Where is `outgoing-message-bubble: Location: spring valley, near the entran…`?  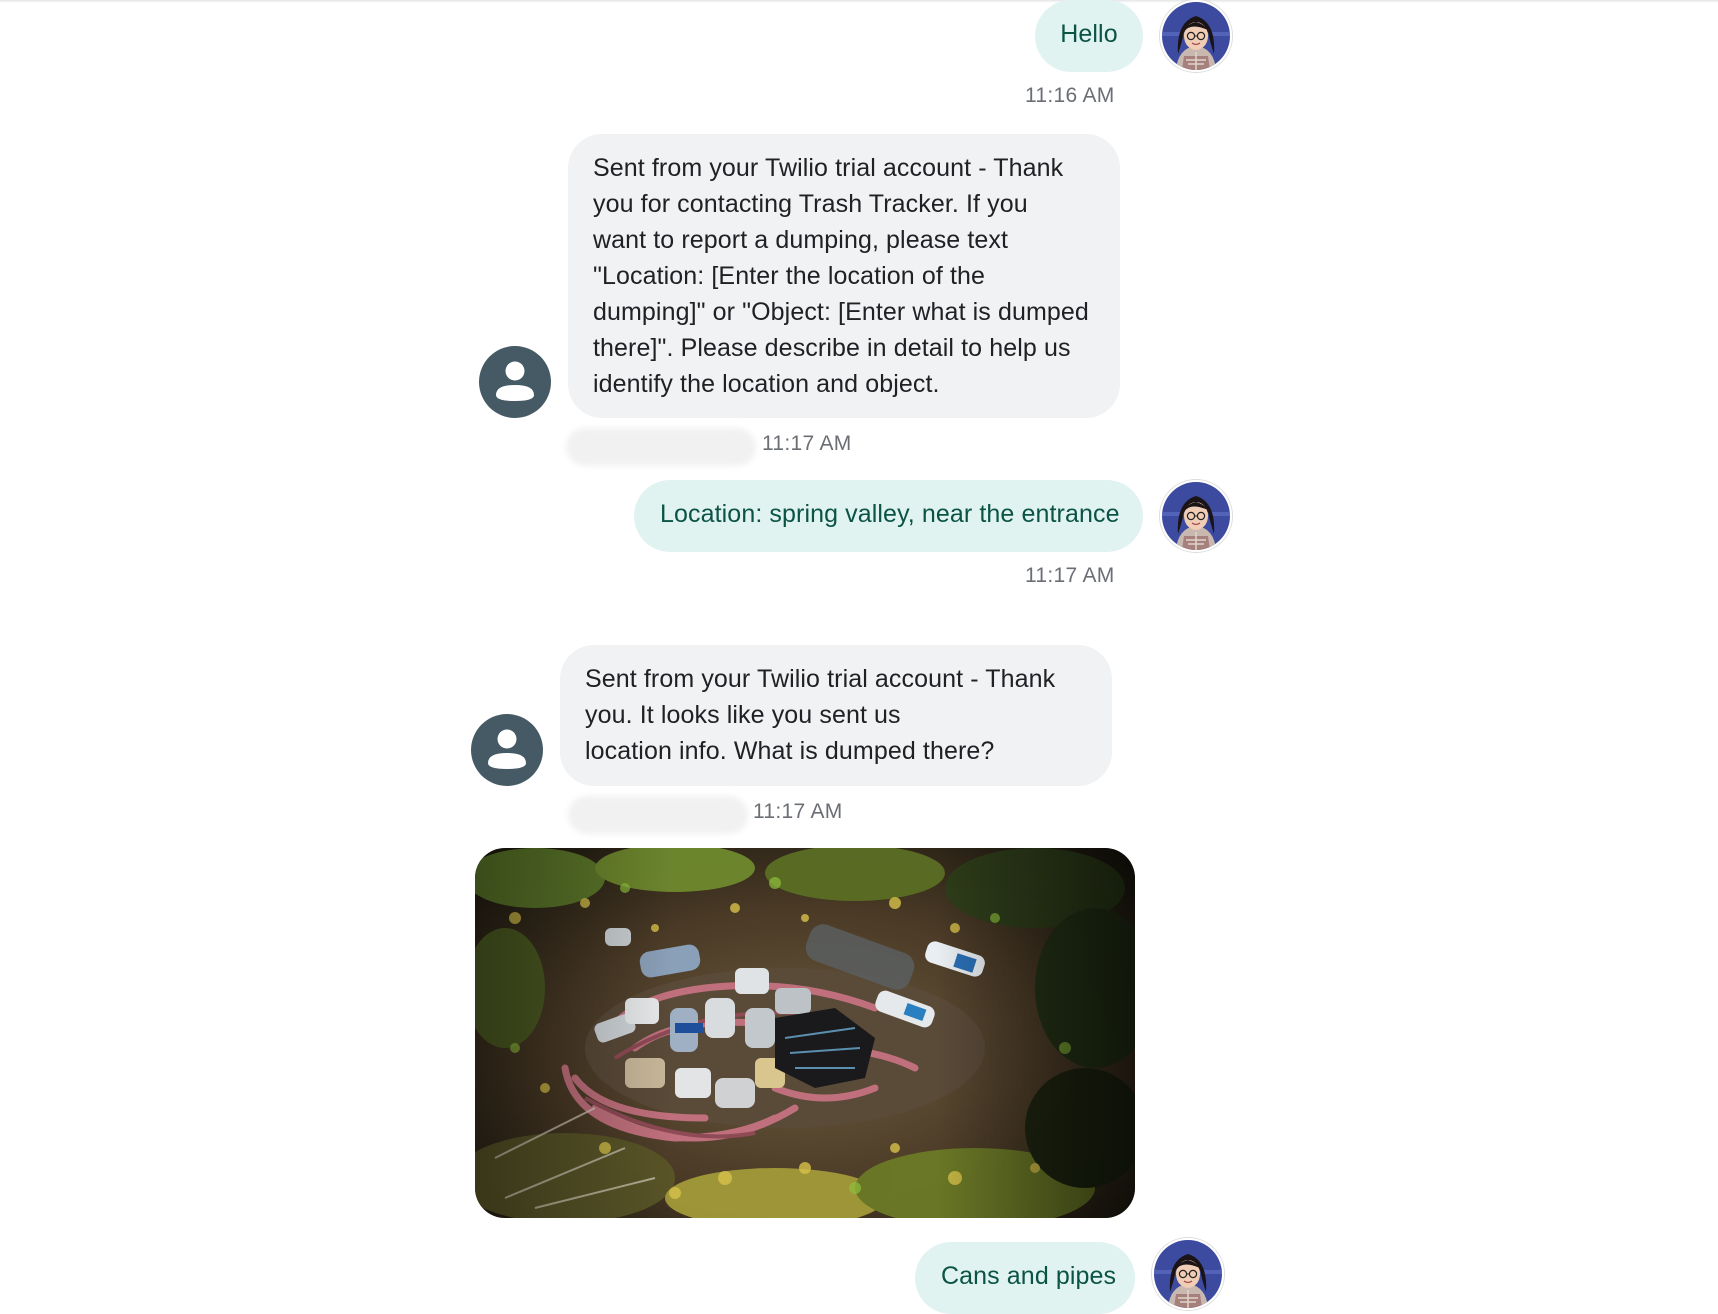
outgoing-message-bubble: Location: spring valley, near the entran… is located at coordinates (888, 516).